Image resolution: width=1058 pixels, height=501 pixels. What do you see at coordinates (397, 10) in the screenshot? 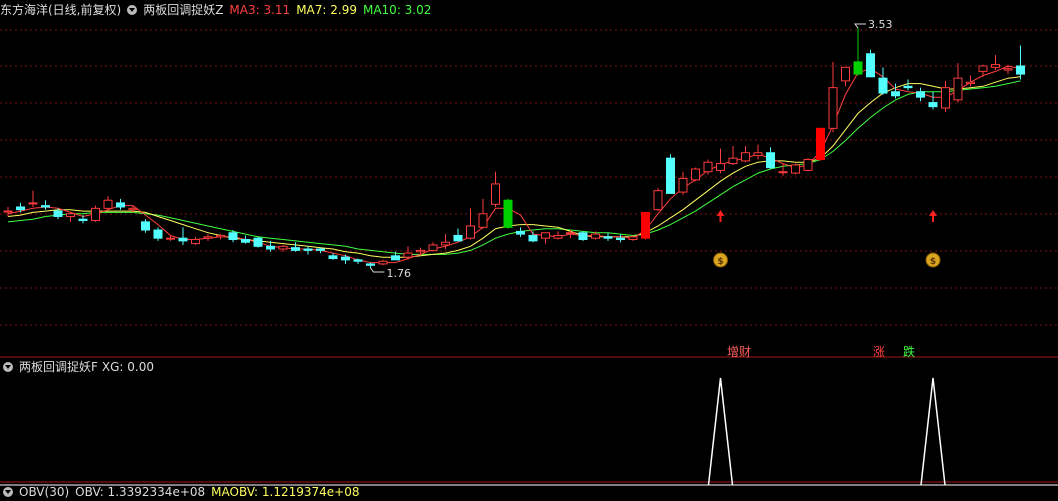
I see `ma10-label: MA10: 3.02` at bounding box center [397, 10].